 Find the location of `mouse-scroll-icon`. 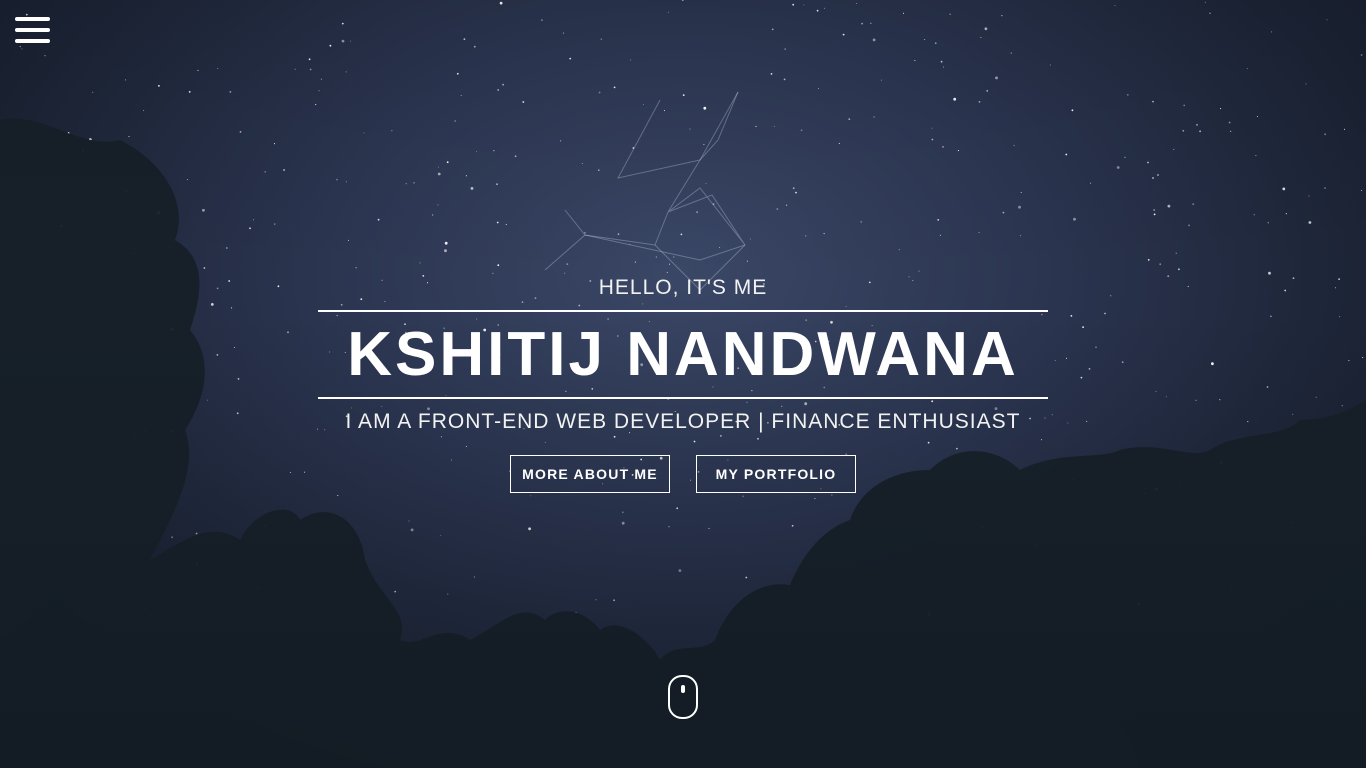

mouse-scroll-icon is located at coordinates (683, 697).